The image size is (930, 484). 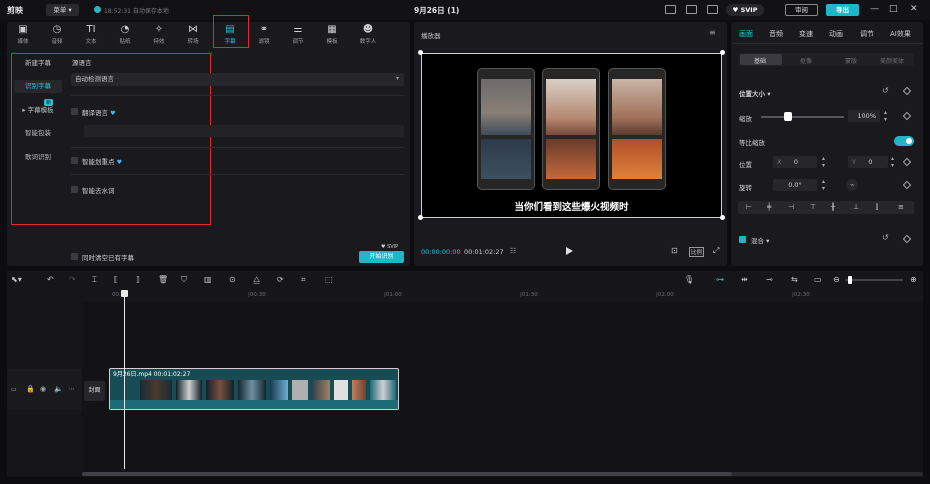 I want to click on ratio-button: 比例, so click(x=697, y=252).